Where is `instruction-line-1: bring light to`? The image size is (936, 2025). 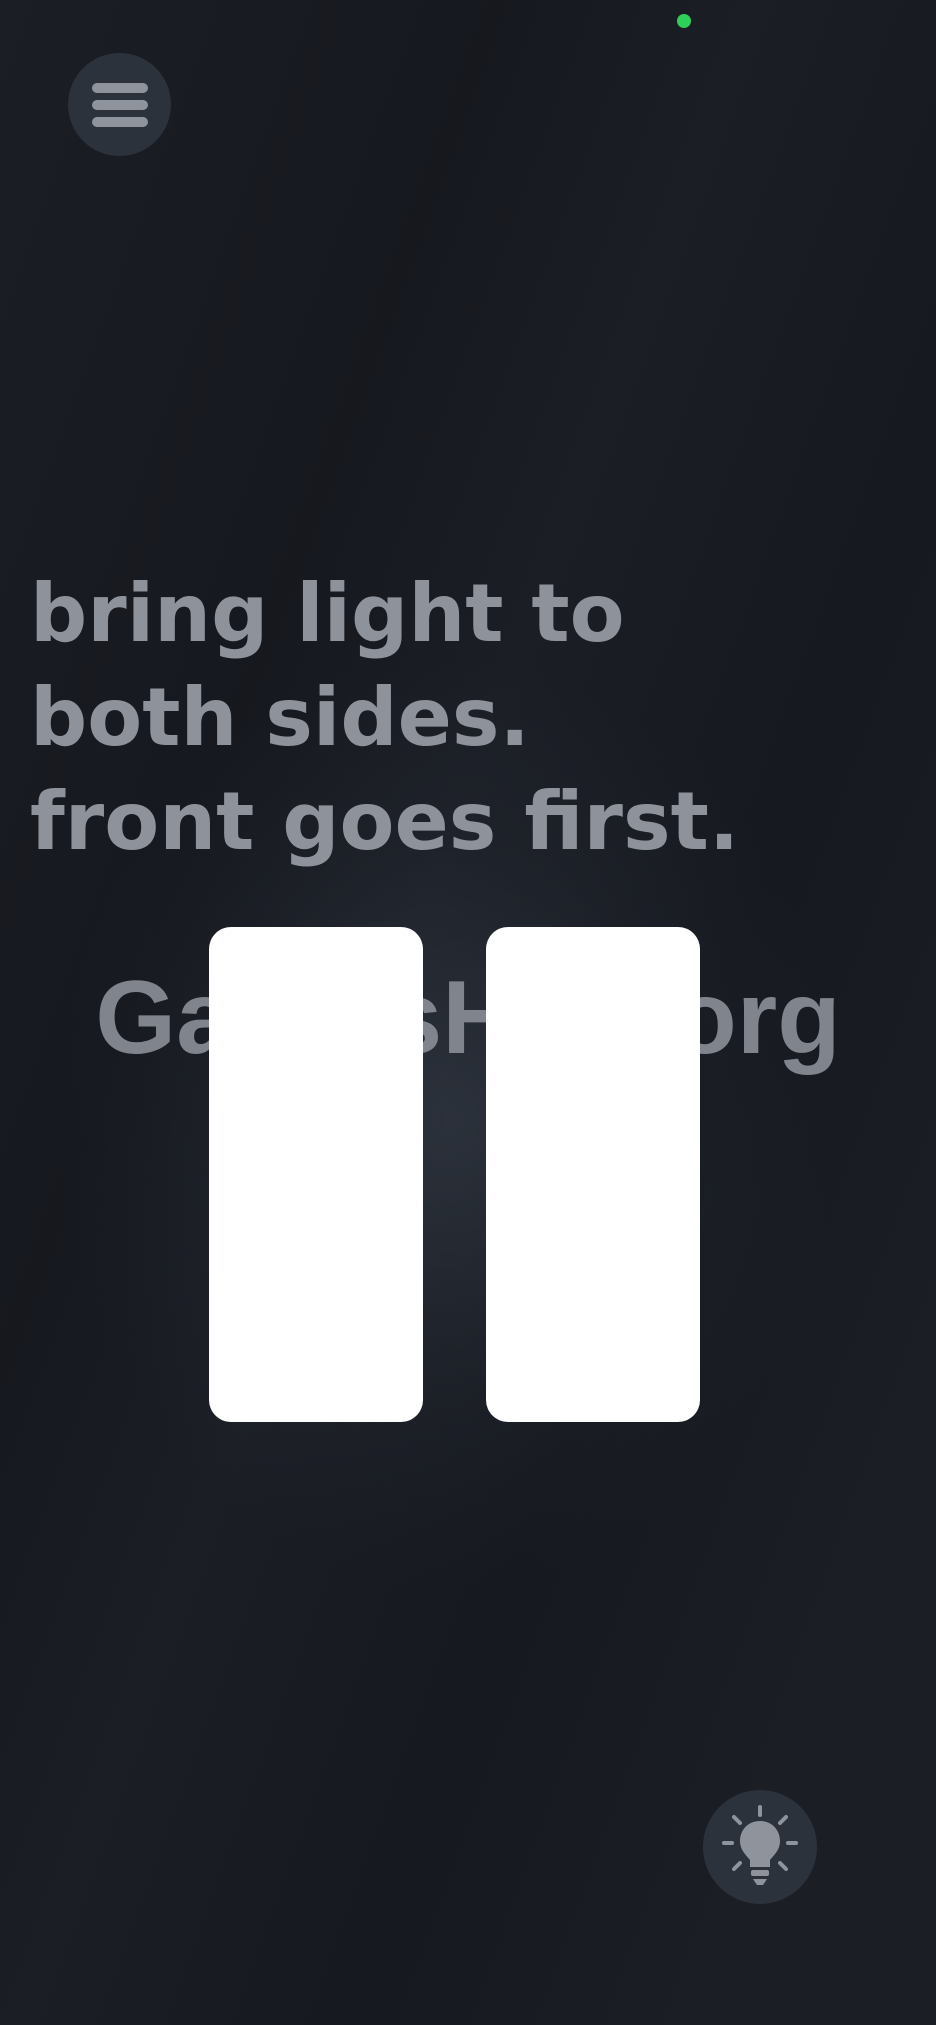 instruction-line-1: bring light to is located at coordinates (327, 613).